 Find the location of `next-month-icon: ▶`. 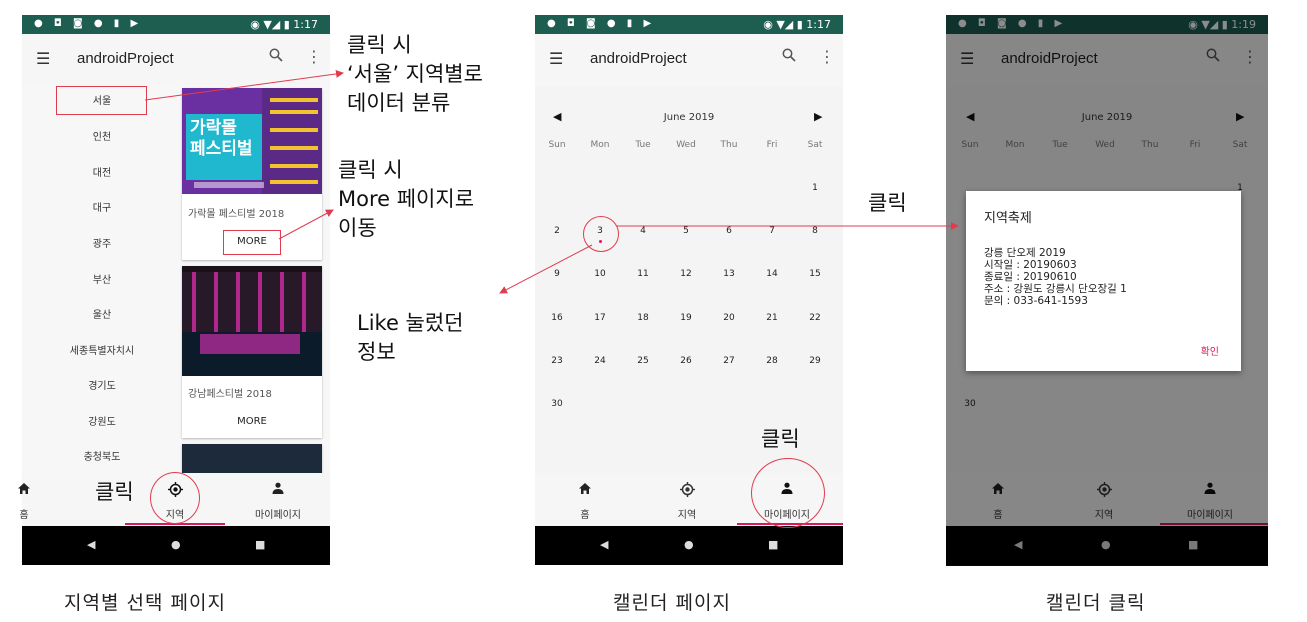

next-month-icon: ▶ is located at coordinates (818, 116).